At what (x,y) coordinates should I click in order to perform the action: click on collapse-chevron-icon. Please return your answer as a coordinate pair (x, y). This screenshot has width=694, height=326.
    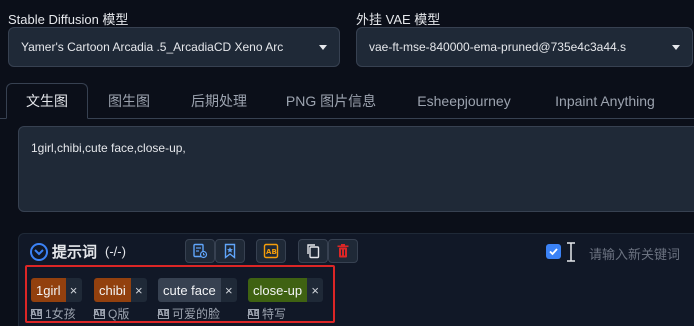
    Looking at the image, I should click on (39, 251).